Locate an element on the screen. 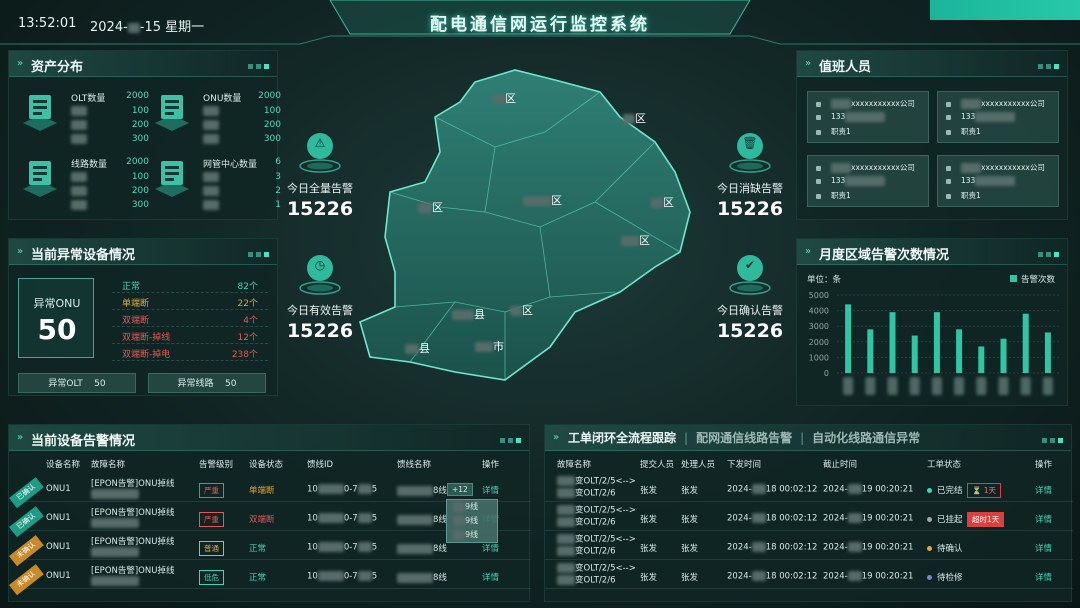  duty-company-text: xxxxxxxxxxx公司 is located at coordinates (883, 167).